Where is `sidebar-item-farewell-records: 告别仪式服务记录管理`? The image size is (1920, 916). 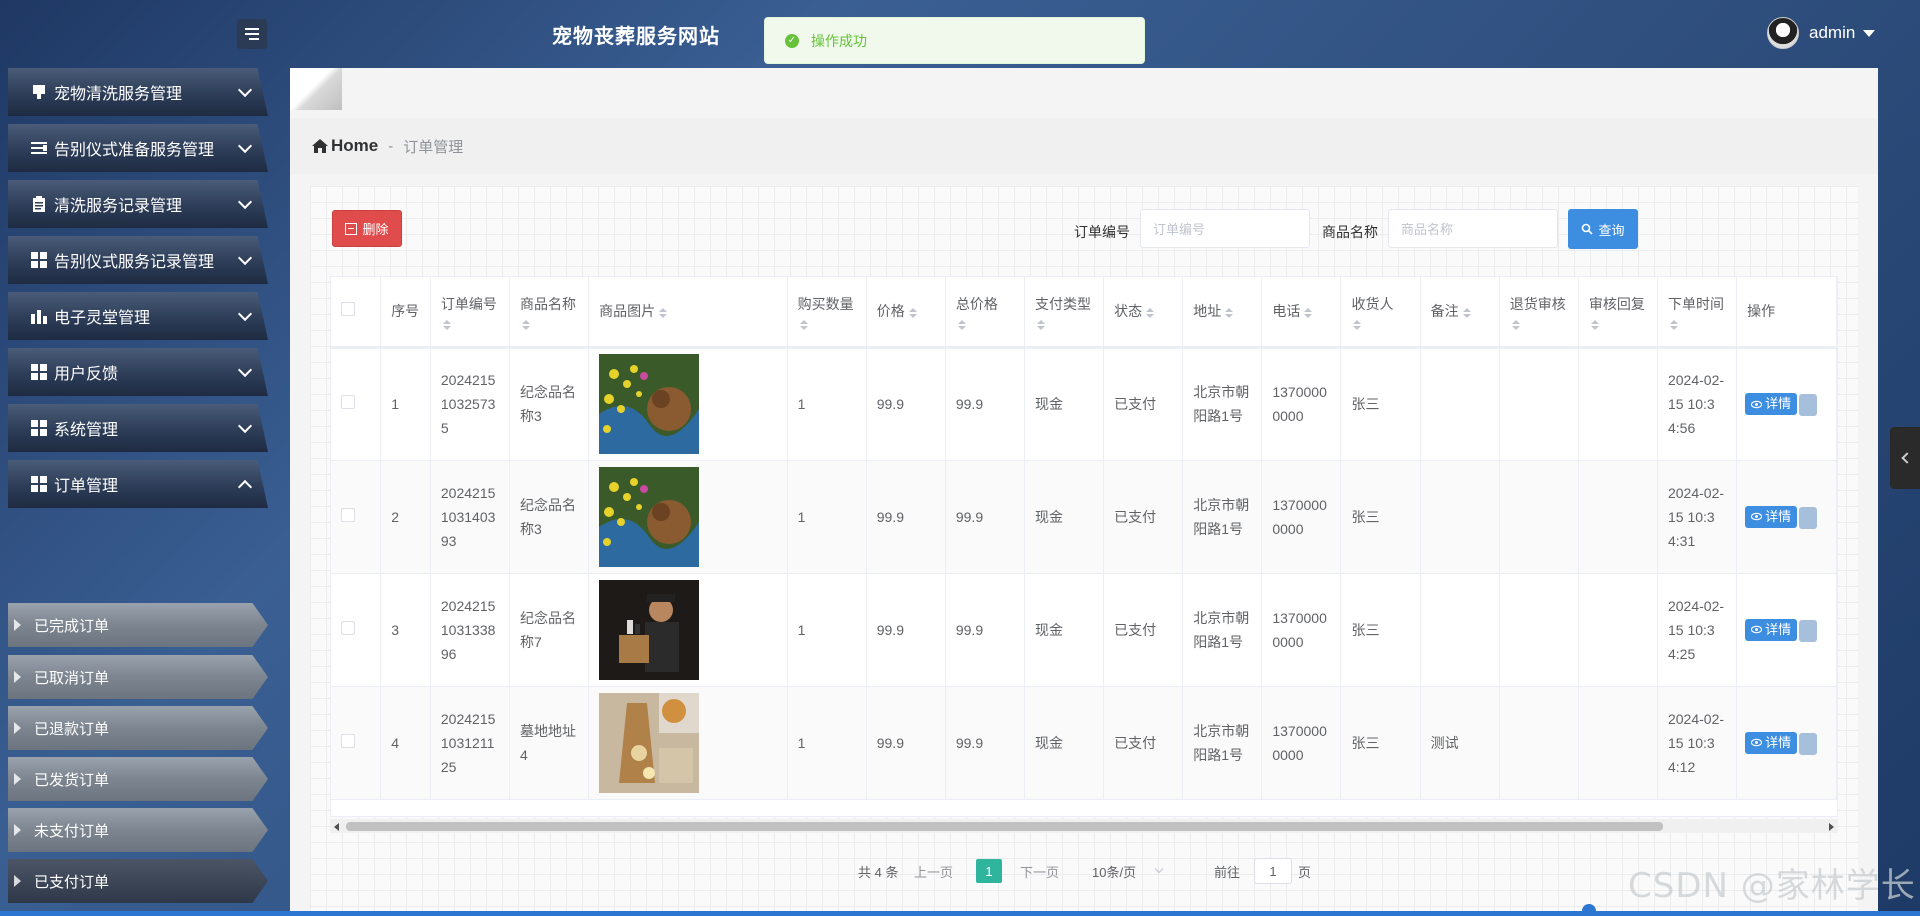 sidebar-item-farewell-records: 告别仪式服务记录管理 is located at coordinates (138, 260).